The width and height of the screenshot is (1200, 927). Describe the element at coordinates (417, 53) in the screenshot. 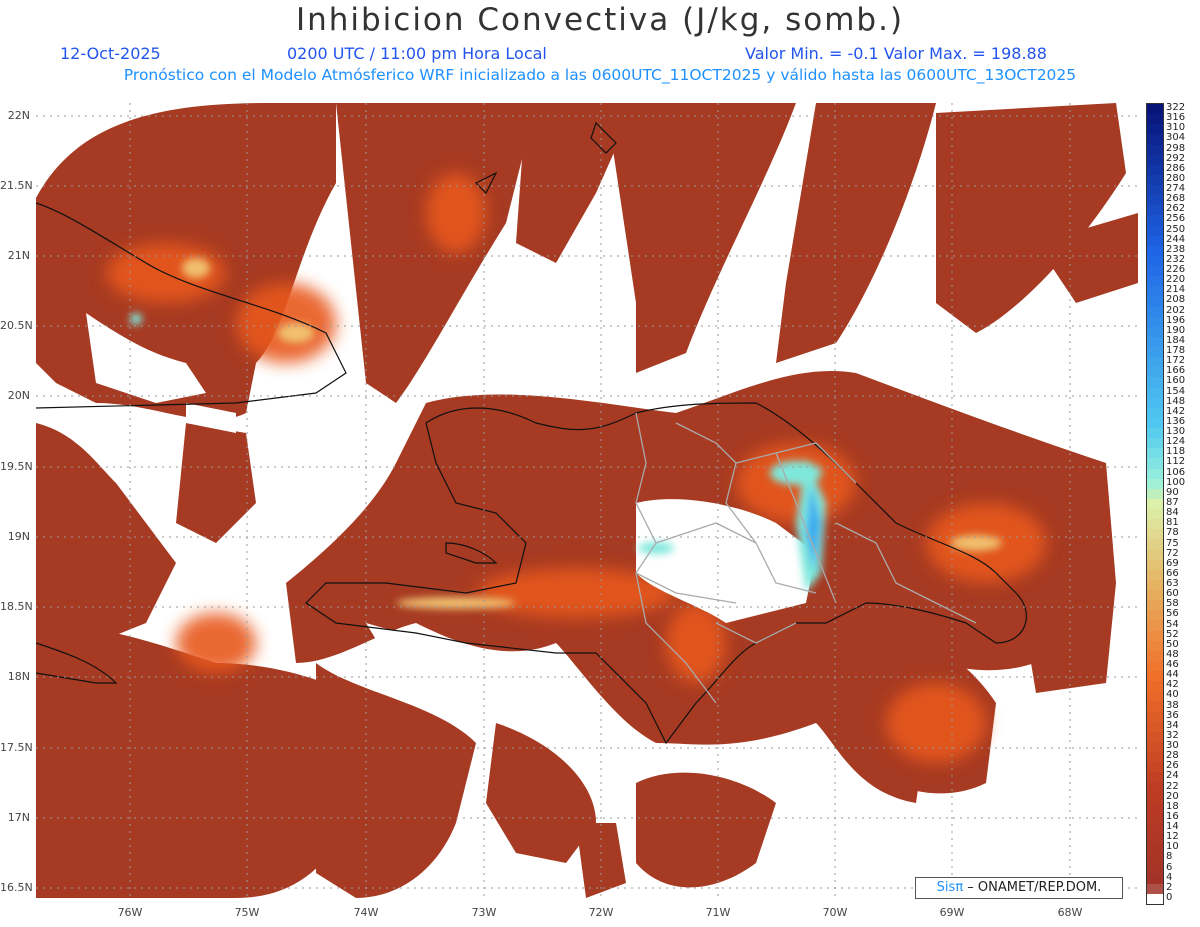

I see `time-label: 0200 UTC / 11:00 pm Hora Local` at that location.